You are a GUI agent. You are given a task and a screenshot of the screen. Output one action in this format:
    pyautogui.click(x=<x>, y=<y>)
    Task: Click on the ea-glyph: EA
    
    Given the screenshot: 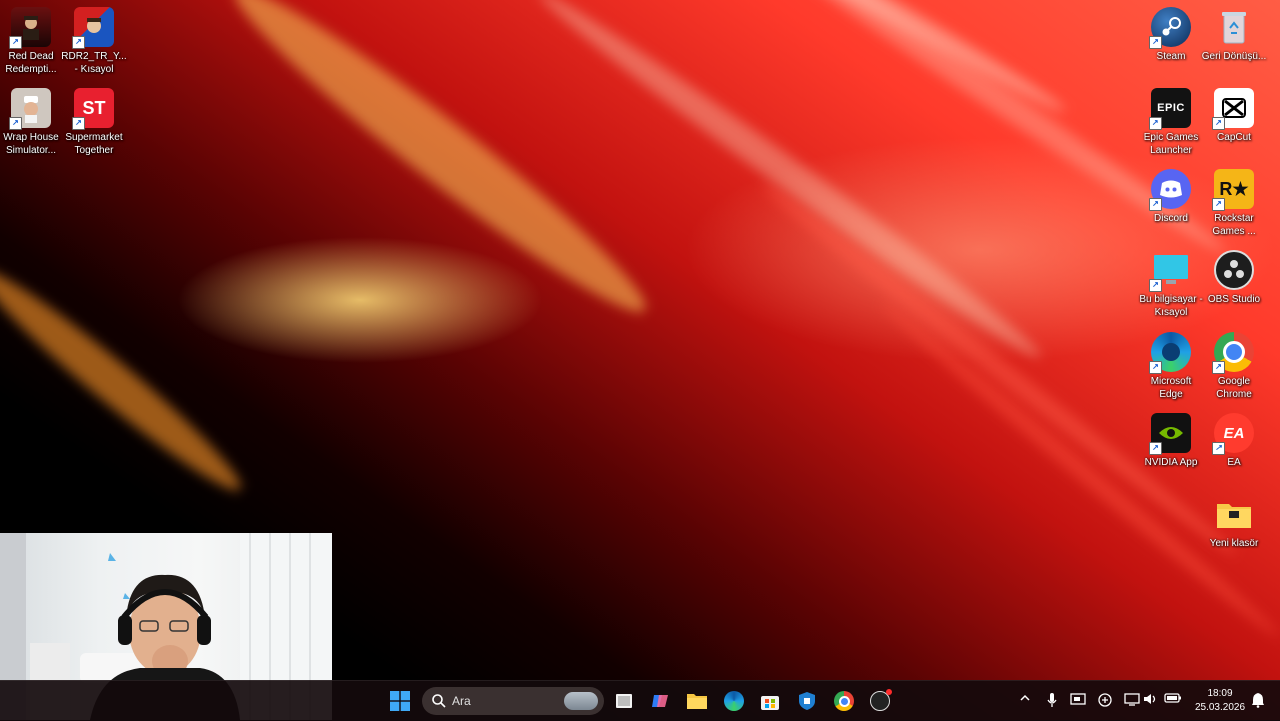 What is the action you would take?
    pyautogui.click(x=1234, y=433)
    